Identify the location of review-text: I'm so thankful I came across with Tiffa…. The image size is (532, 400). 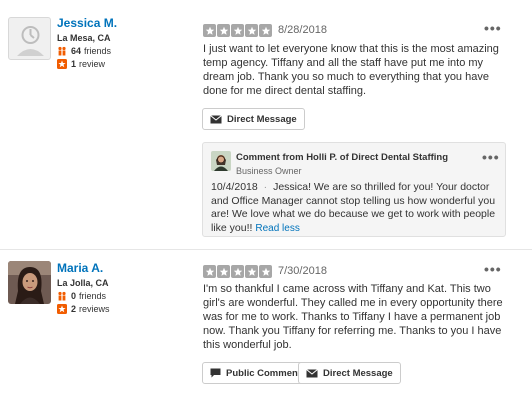
(353, 317).